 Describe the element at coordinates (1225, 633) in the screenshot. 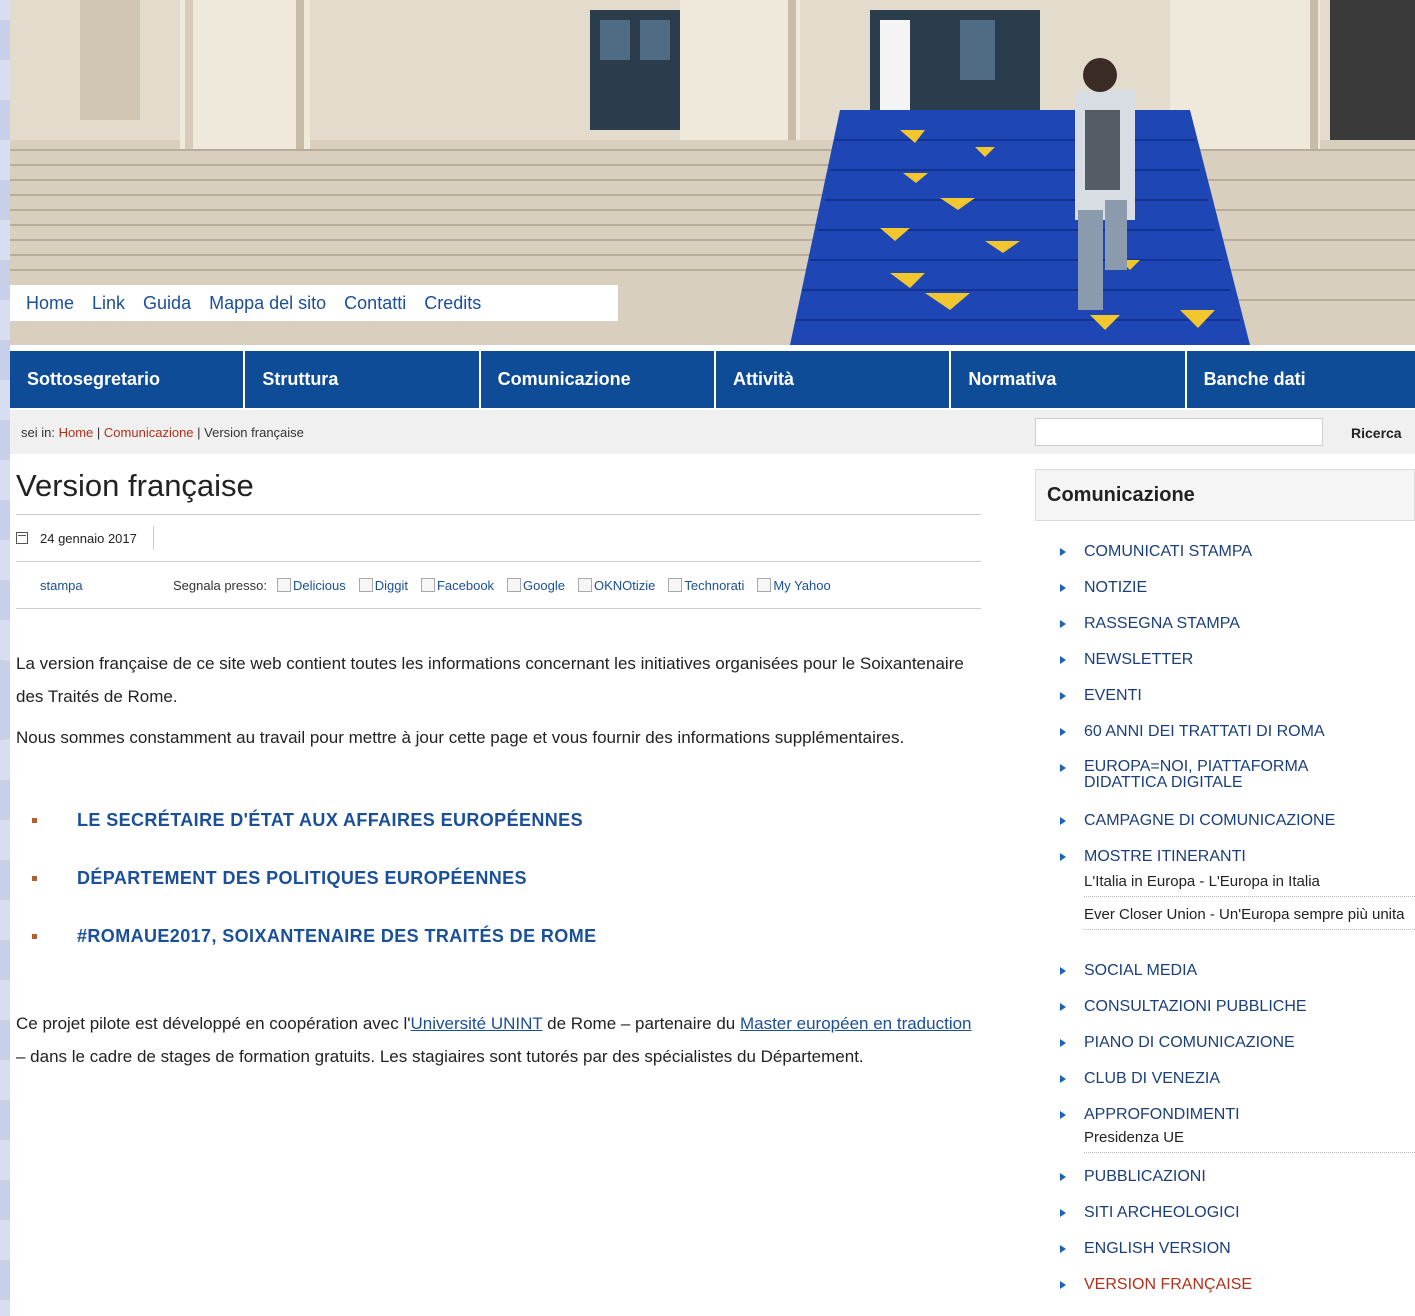

I see `sidebar-item-rassegna-stampa: RASSEGNA STAMPA` at that location.